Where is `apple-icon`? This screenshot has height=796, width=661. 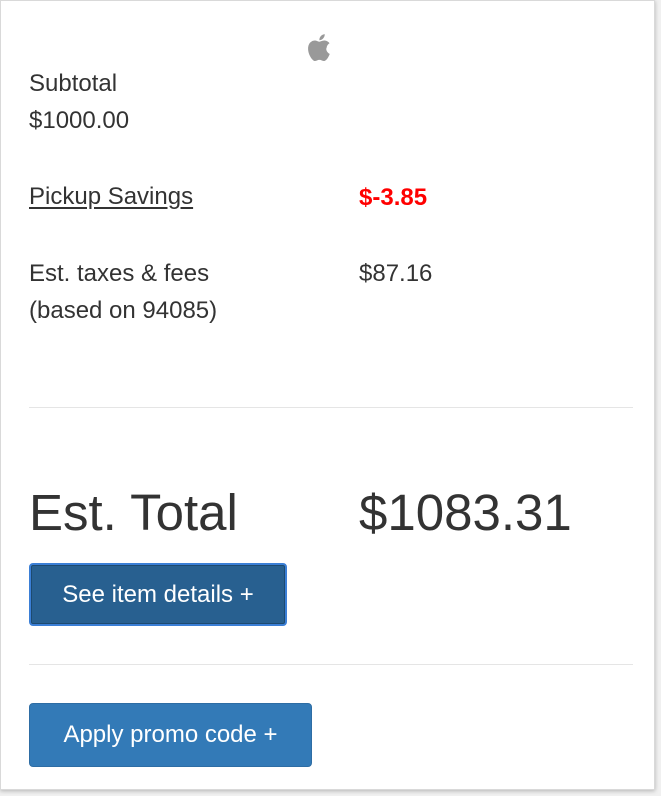 apple-icon is located at coordinates (319, 47).